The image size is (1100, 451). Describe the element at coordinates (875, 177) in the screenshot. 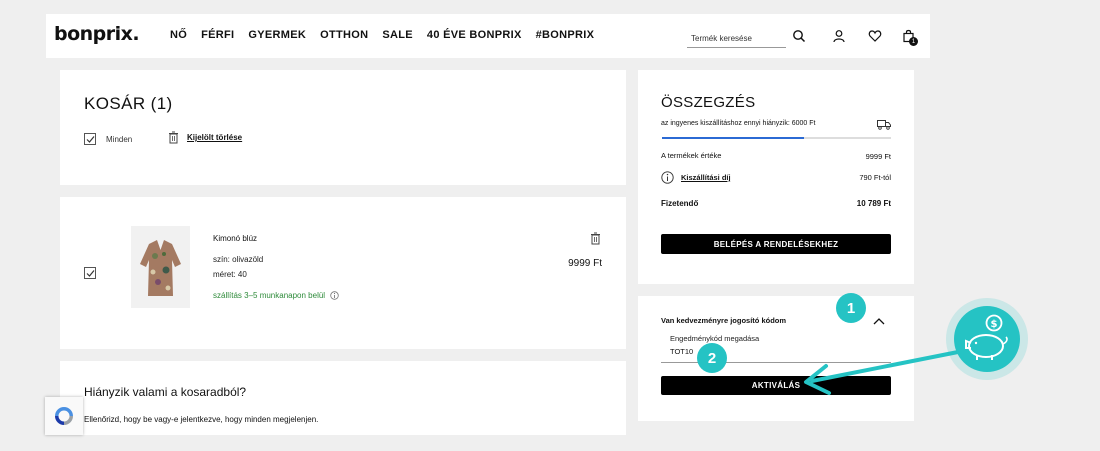

I see `shipping-fee-value: 790 Ft-tól` at that location.